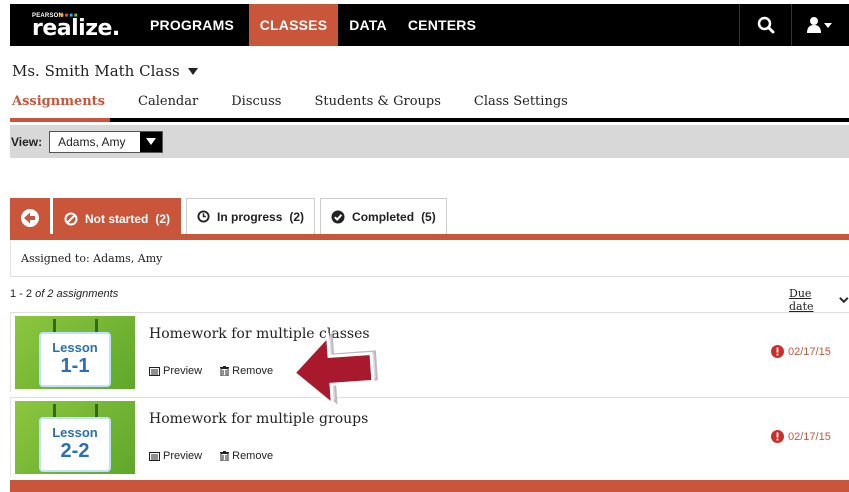  Describe the element at coordinates (521, 101) in the screenshot. I see `tab-class-settings: Class Settings` at that location.